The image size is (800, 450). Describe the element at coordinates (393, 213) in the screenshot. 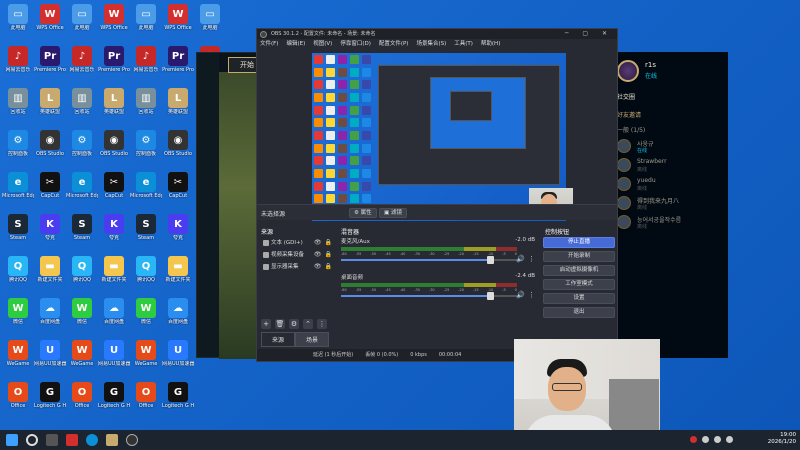

I see `filters-button: ▣ 滤镜` at that location.